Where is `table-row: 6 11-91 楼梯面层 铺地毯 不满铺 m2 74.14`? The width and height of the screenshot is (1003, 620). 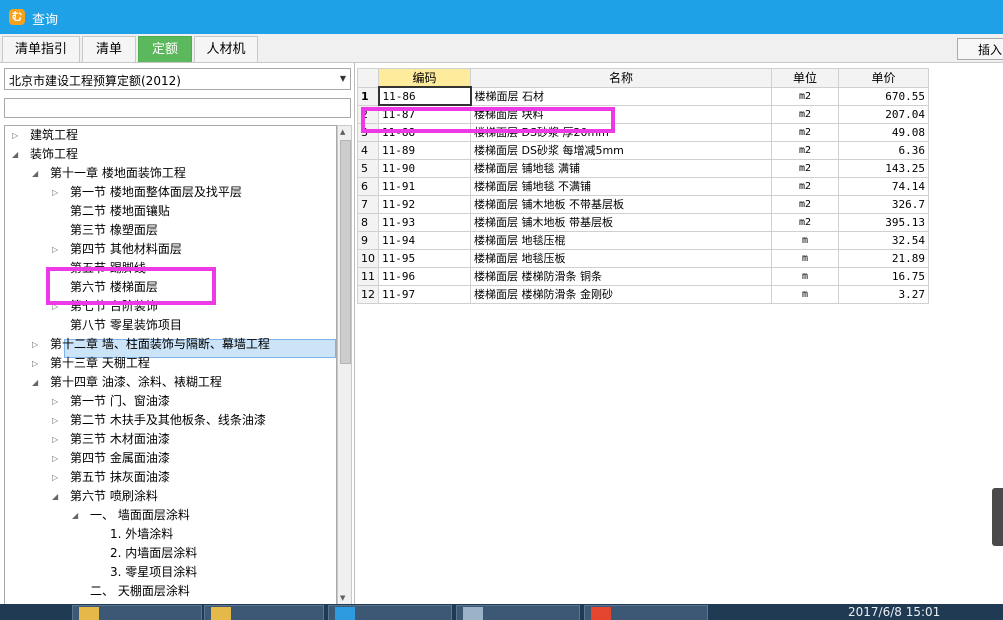 table-row: 6 11-91 楼梯面层 铺地毯 不满铺 m2 74.14 is located at coordinates (643, 186).